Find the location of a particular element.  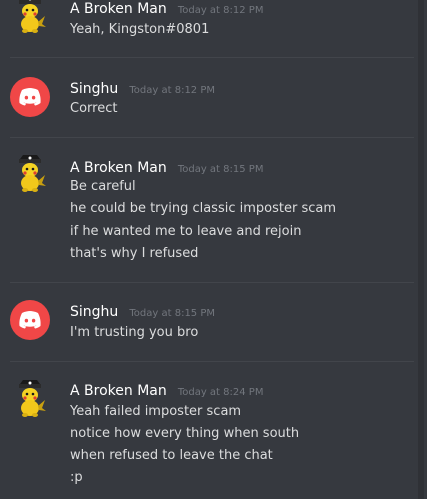

message-text: I'm trusting you bro is located at coordinates (134, 332).